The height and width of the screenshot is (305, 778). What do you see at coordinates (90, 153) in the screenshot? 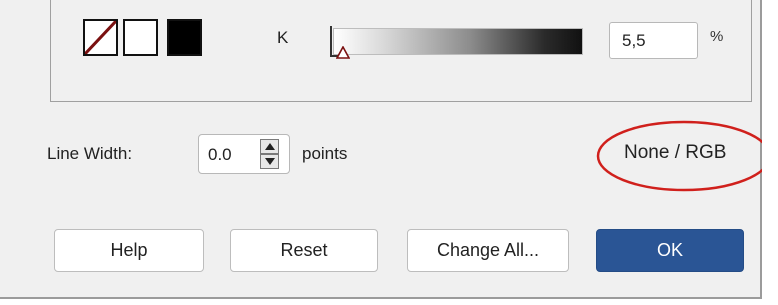
I see `line-width-label: Line Width:` at bounding box center [90, 153].